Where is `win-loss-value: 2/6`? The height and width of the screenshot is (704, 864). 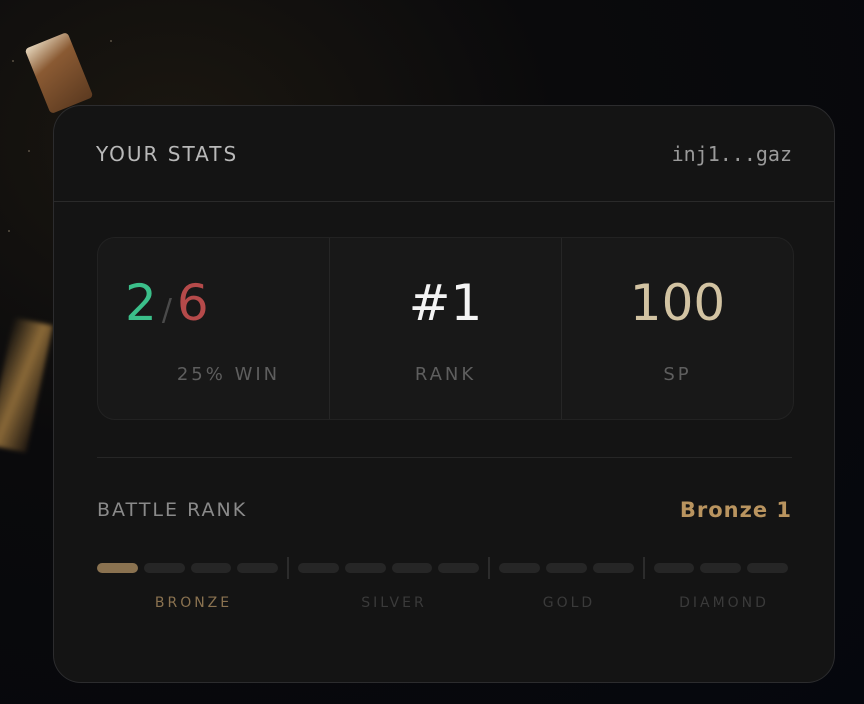 win-loss-value: 2/6 is located at coordinates (213, 307).